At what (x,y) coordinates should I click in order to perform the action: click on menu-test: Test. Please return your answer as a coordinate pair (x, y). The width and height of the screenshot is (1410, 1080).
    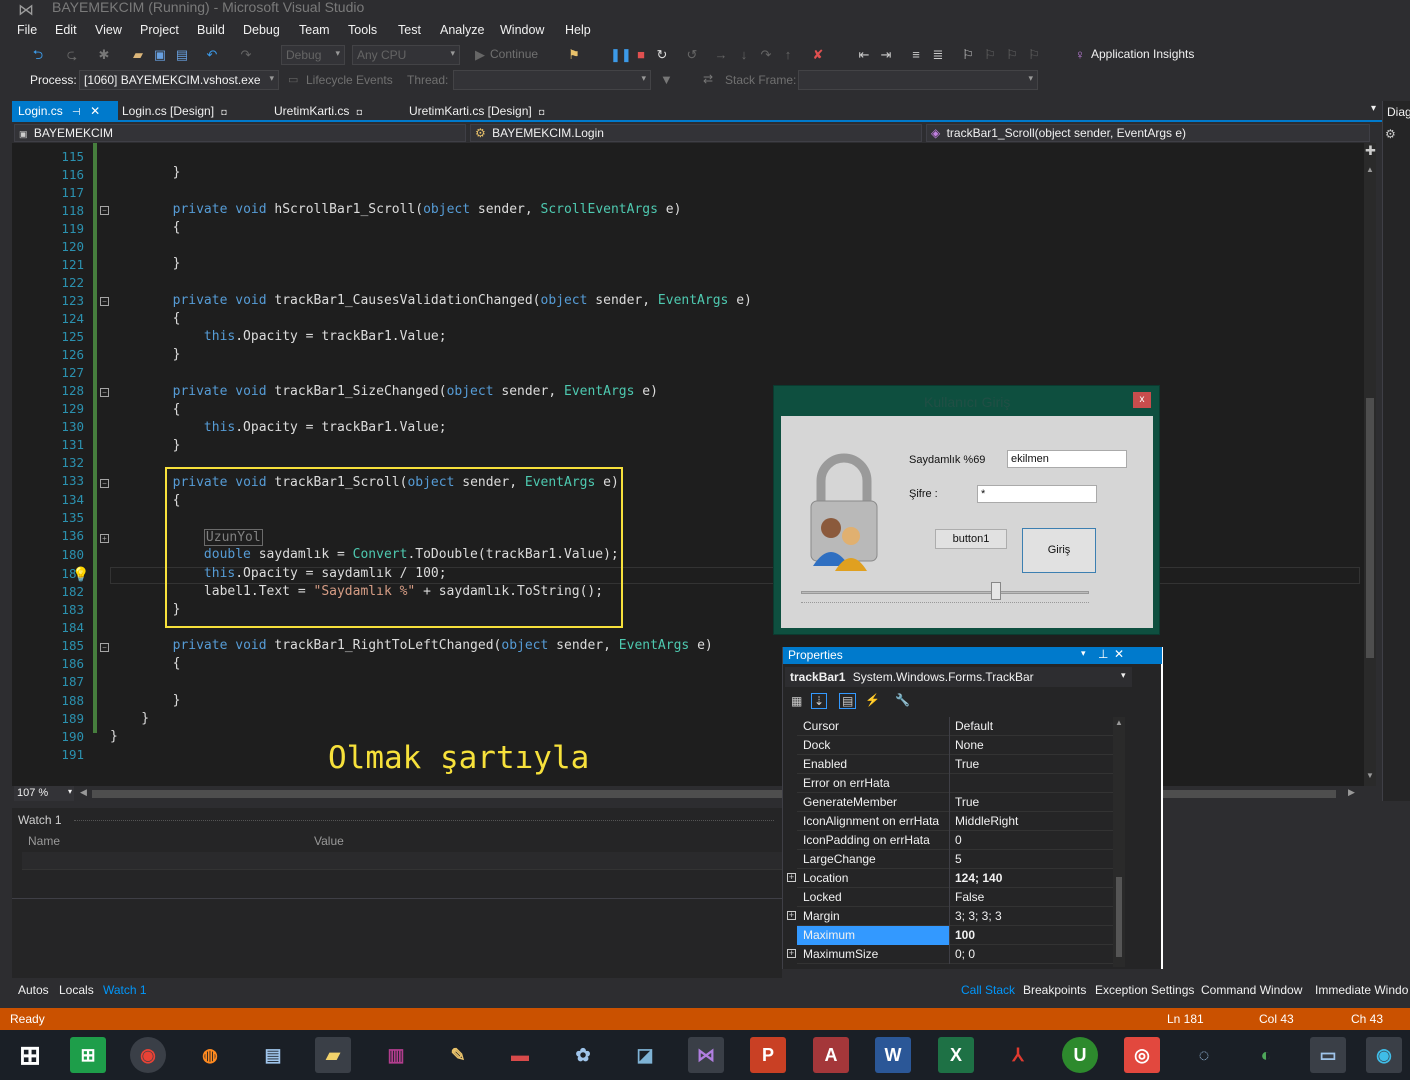
    Looking at the image, I should click on (409, 30).